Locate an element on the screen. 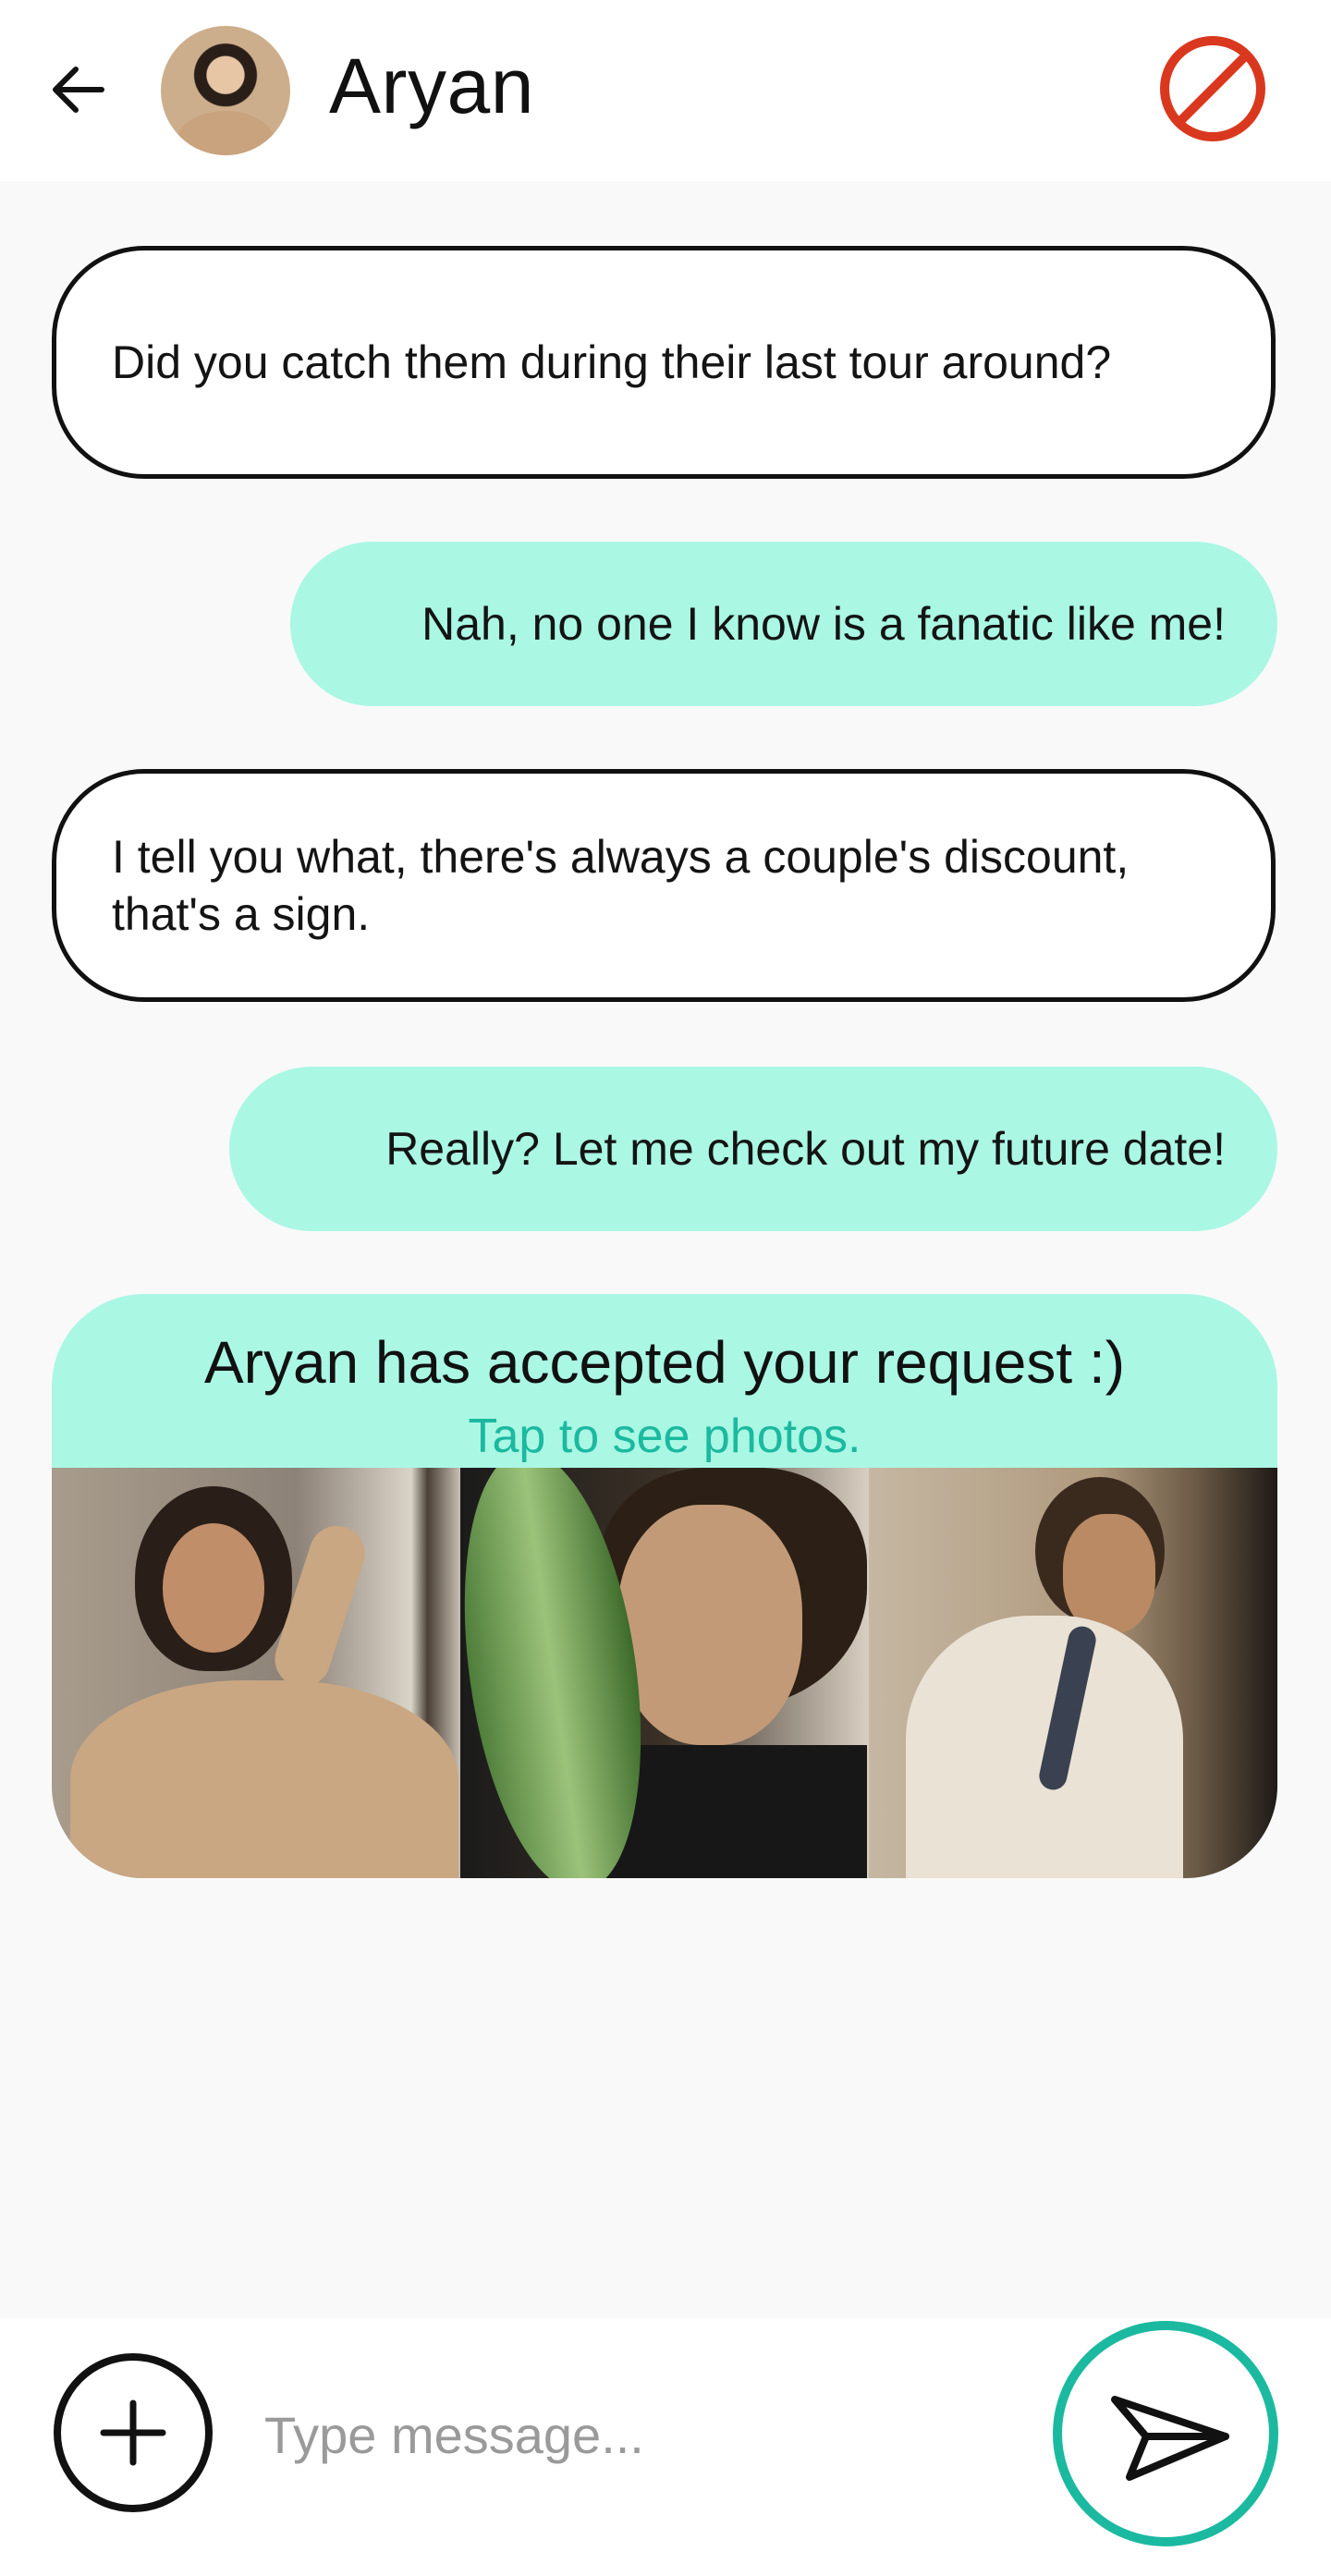 The image size is (1331, 2576). message-text: Really? Let me check out my future date! is located at coordinates (805, 1149).